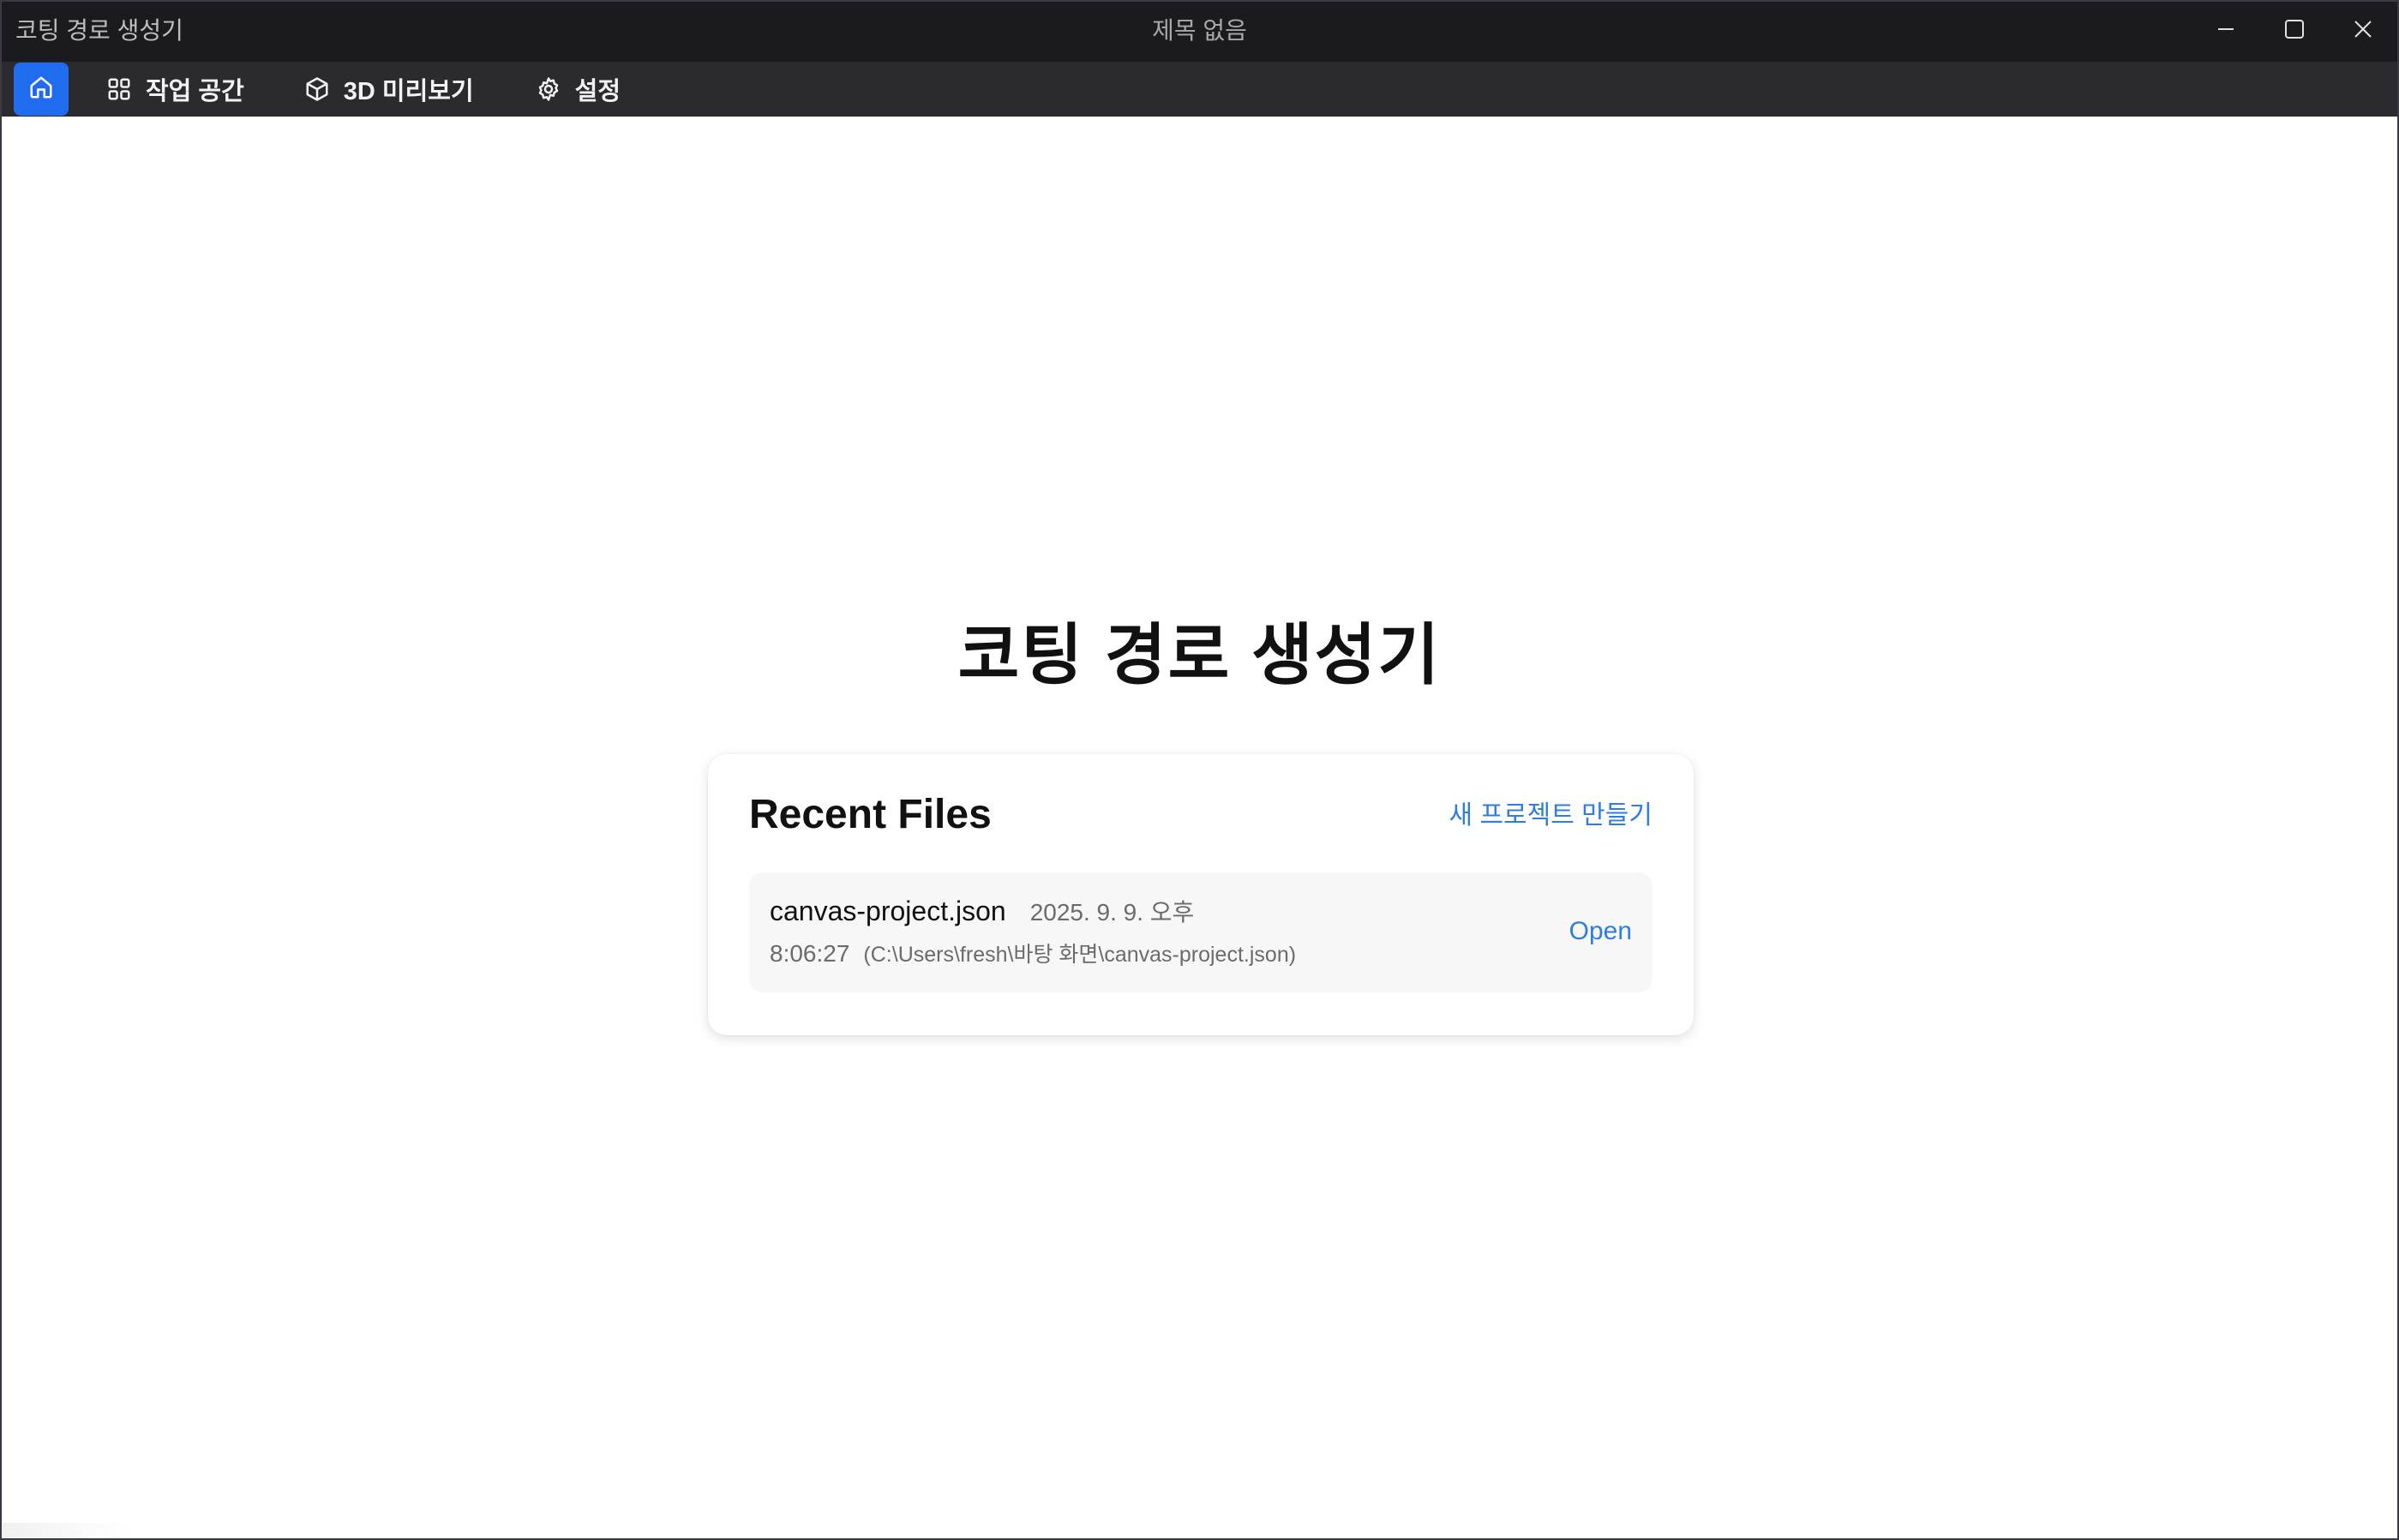 The image size is (2399, 1540). I want to click on maximize-icon, so click(2294, 31).